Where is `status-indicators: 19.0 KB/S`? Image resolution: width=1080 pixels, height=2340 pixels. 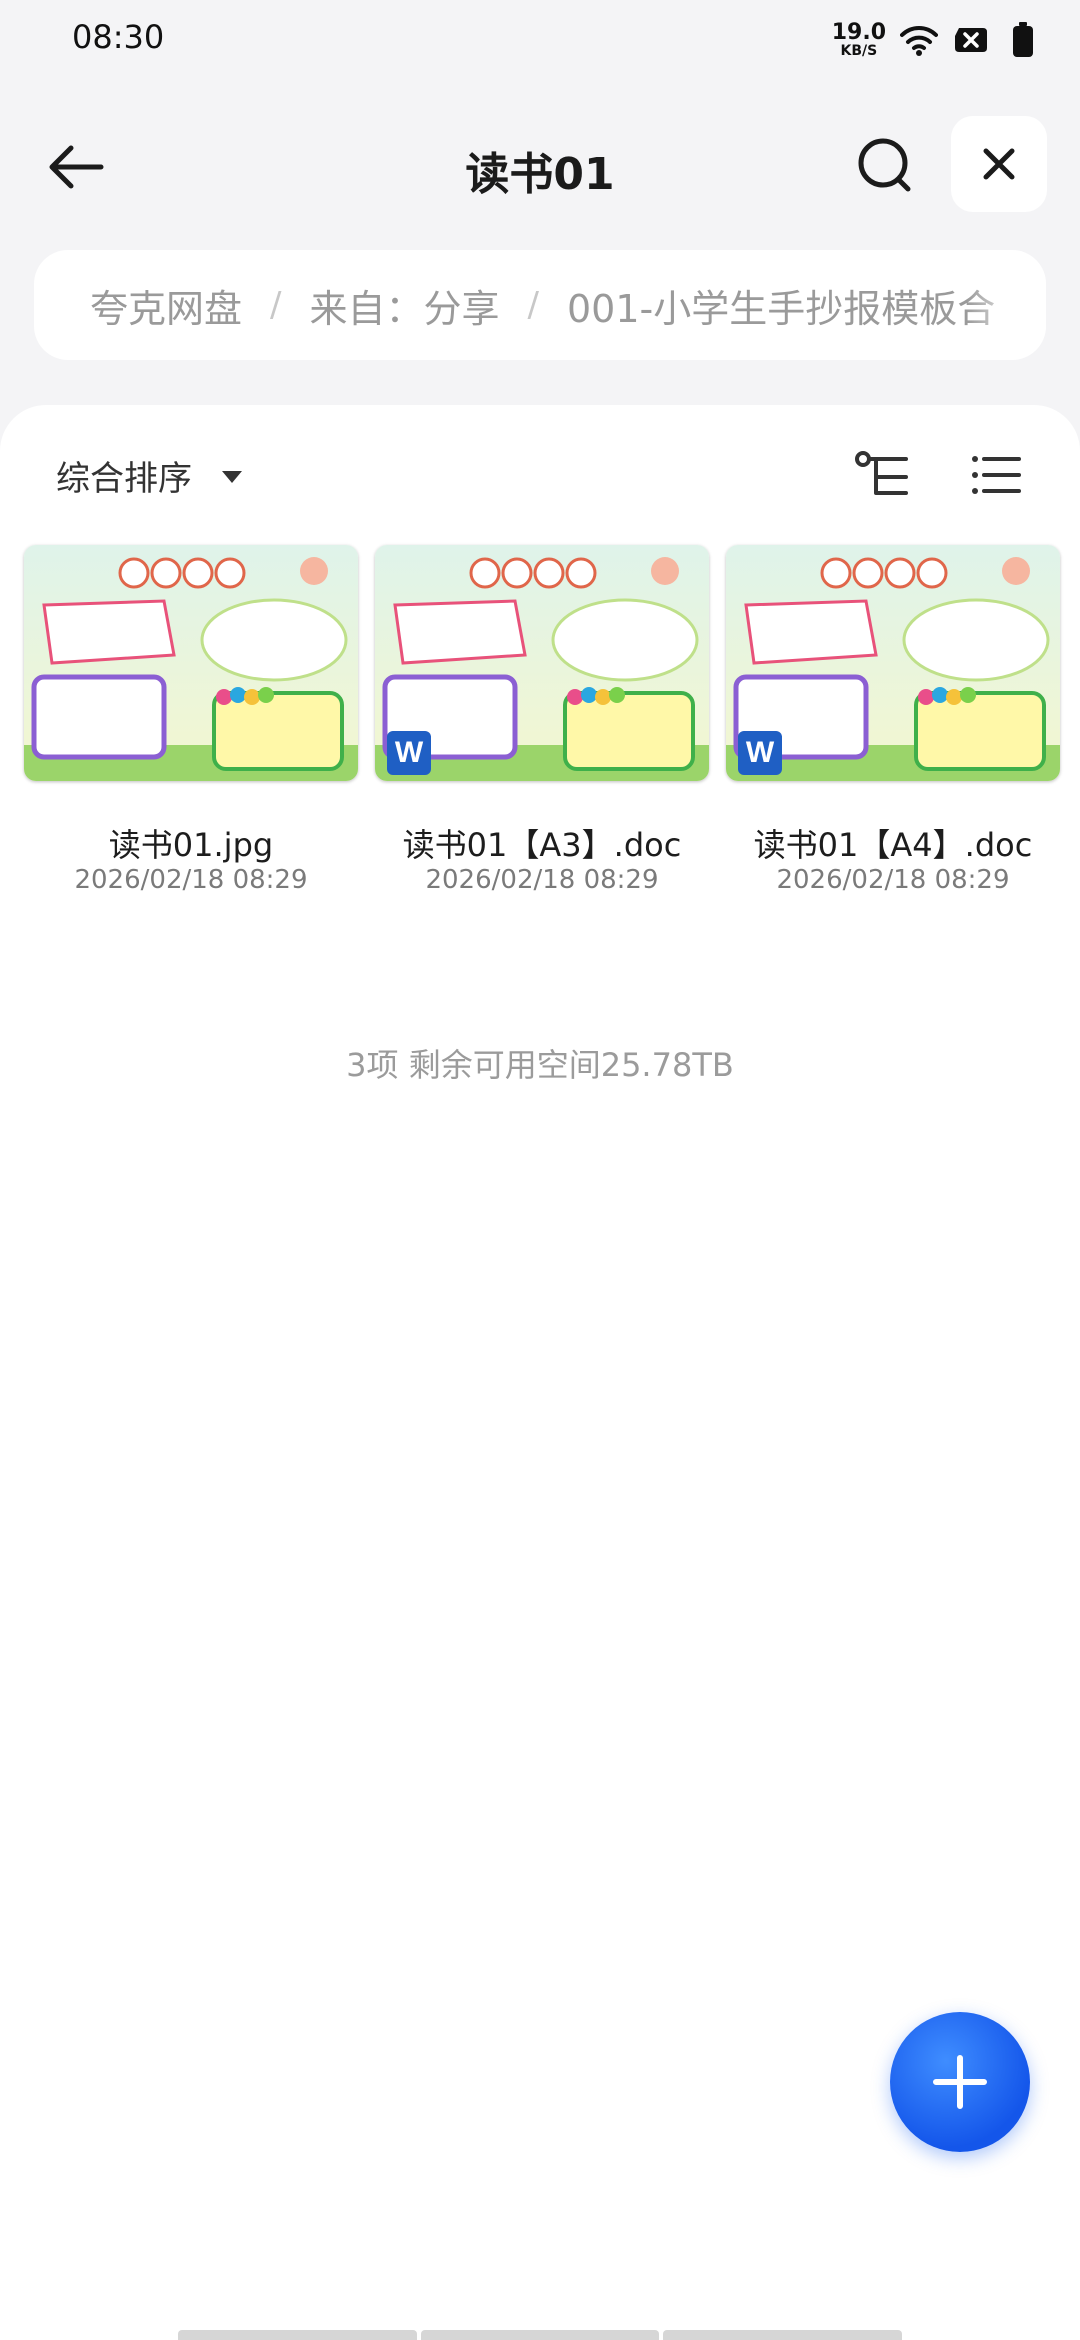
status-indicators: 19.0 KB/S is located at coordinates (937, 40).